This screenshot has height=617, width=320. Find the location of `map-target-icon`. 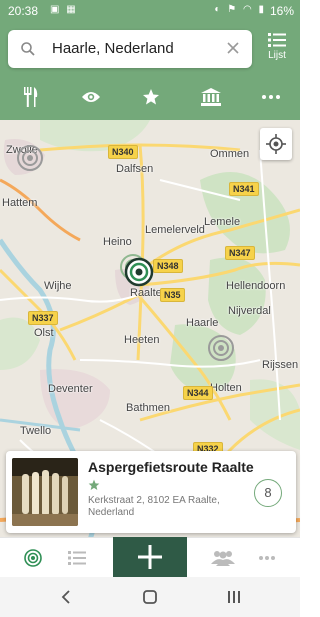

map-target-icon is located at coordinates (33, 558).